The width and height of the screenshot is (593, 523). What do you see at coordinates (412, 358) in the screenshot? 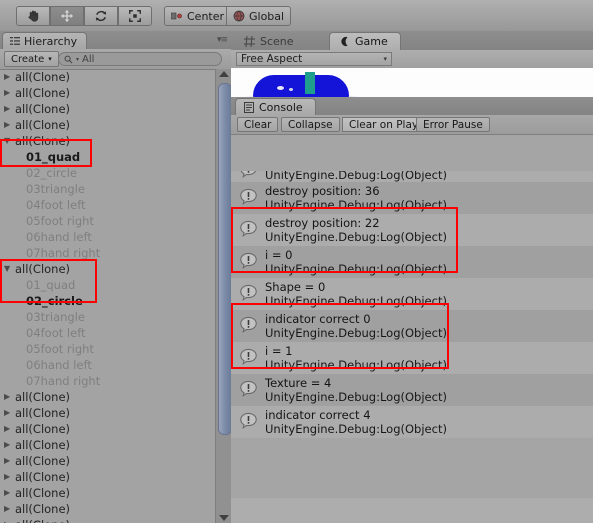
I see `console-log-entry: i = 1 UnityEngine.Debug:Log(Object)` at bounding box center [412, 358].